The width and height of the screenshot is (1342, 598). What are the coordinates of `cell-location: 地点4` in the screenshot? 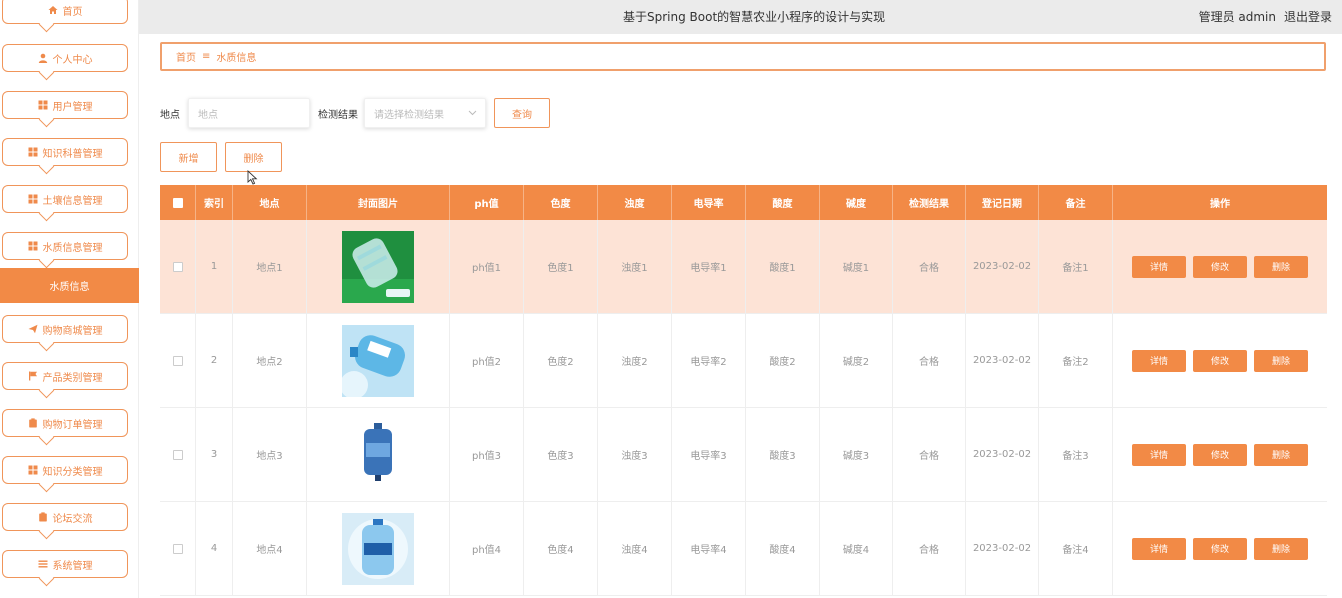 It's located at (270, 548).